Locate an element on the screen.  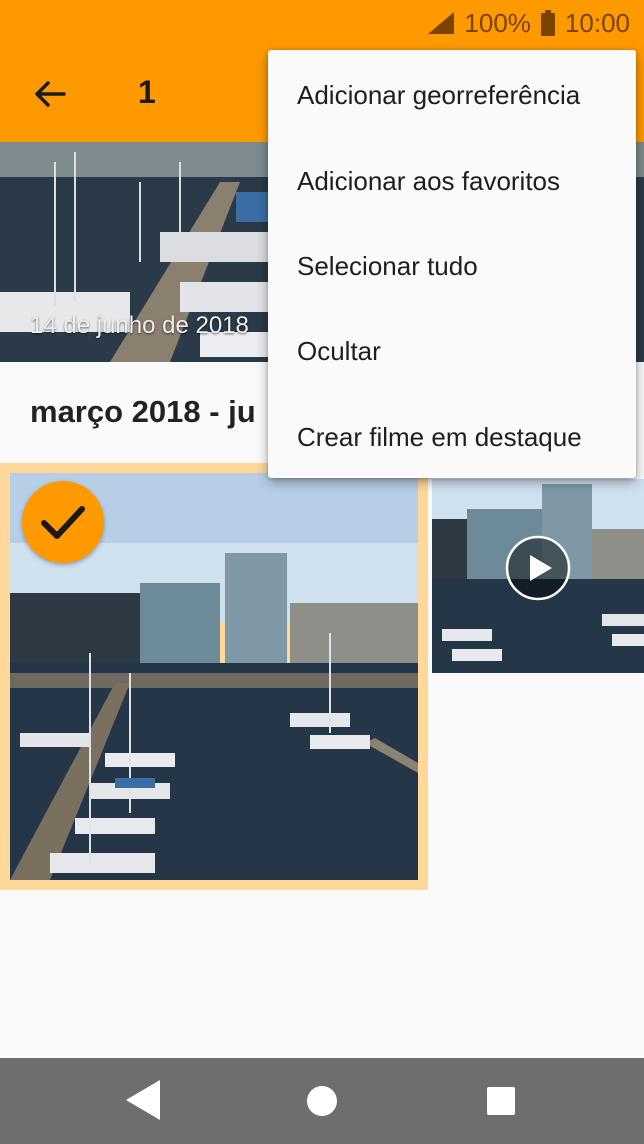
menu-item-create-highlight-movie: Crear filme em destaque is located at coordinates (452, 437).